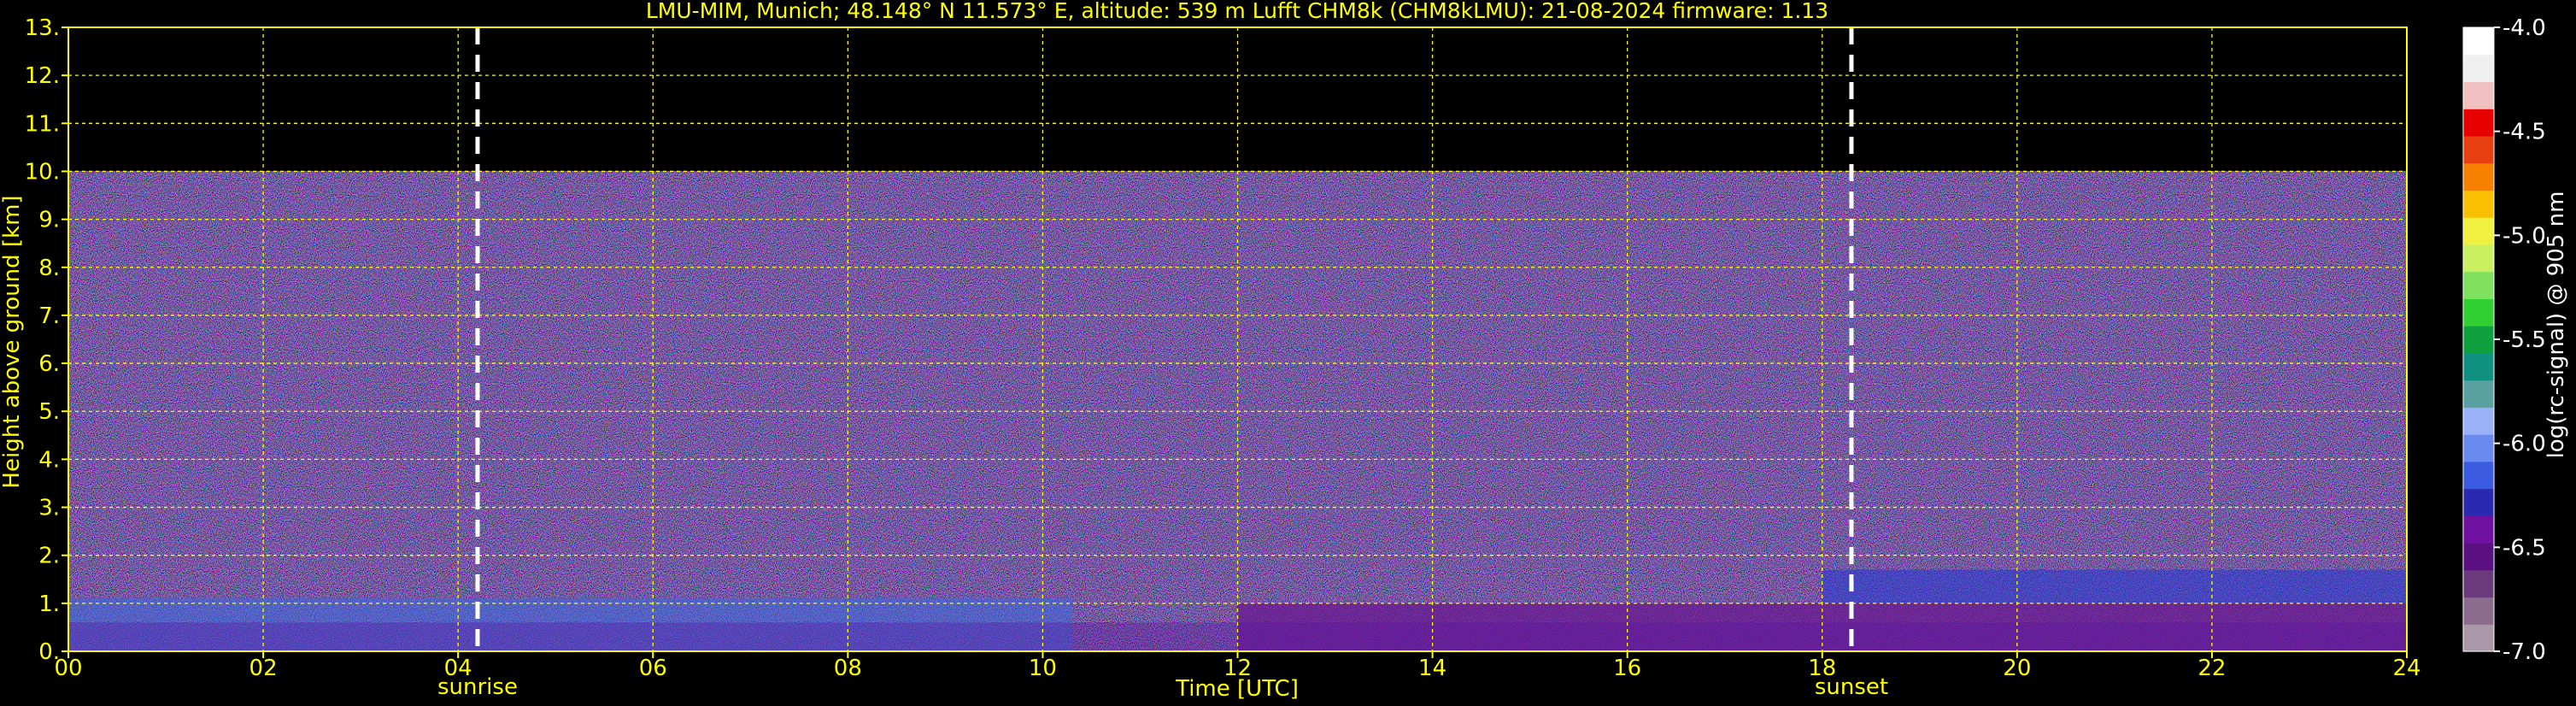 The height and width of the screenshot is (706, 2576). I want to click on x-tick-label: 02, so click(263, 668).